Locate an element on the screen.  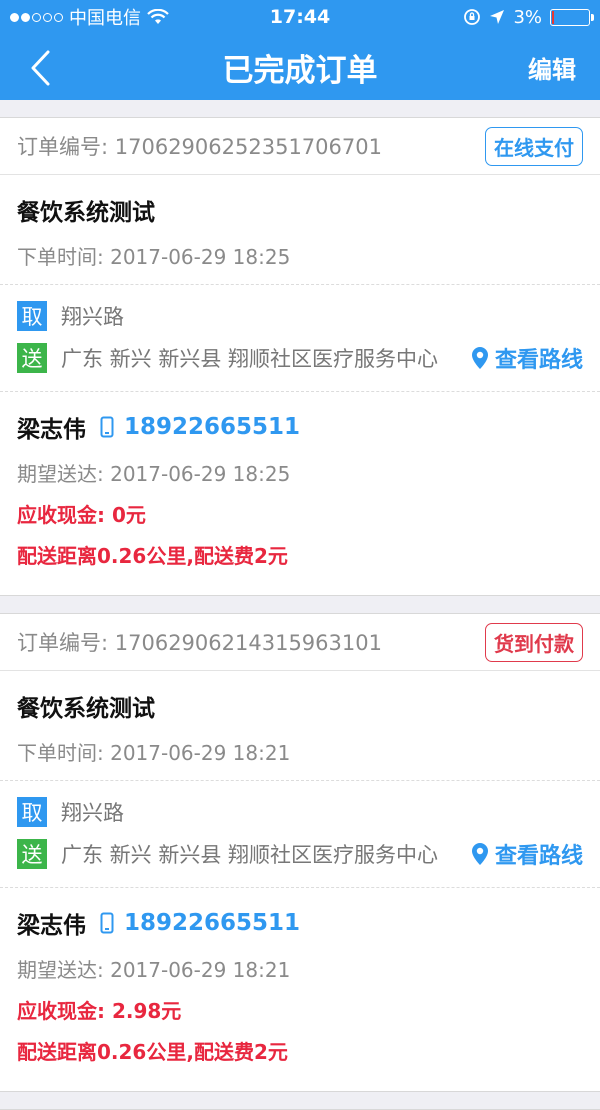
carrier-label: 中国电信 is located at coordinates (105, 18).